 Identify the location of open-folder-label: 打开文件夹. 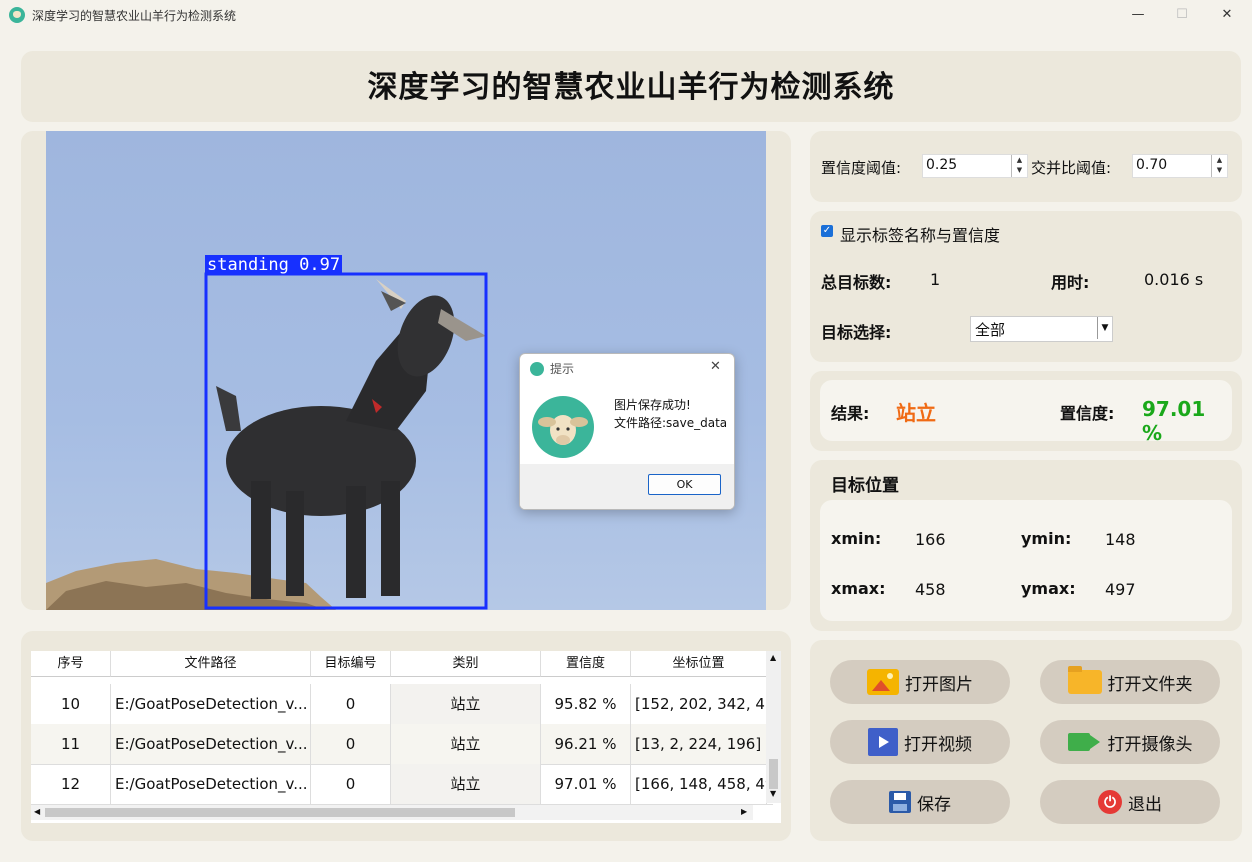
(1150, 684).